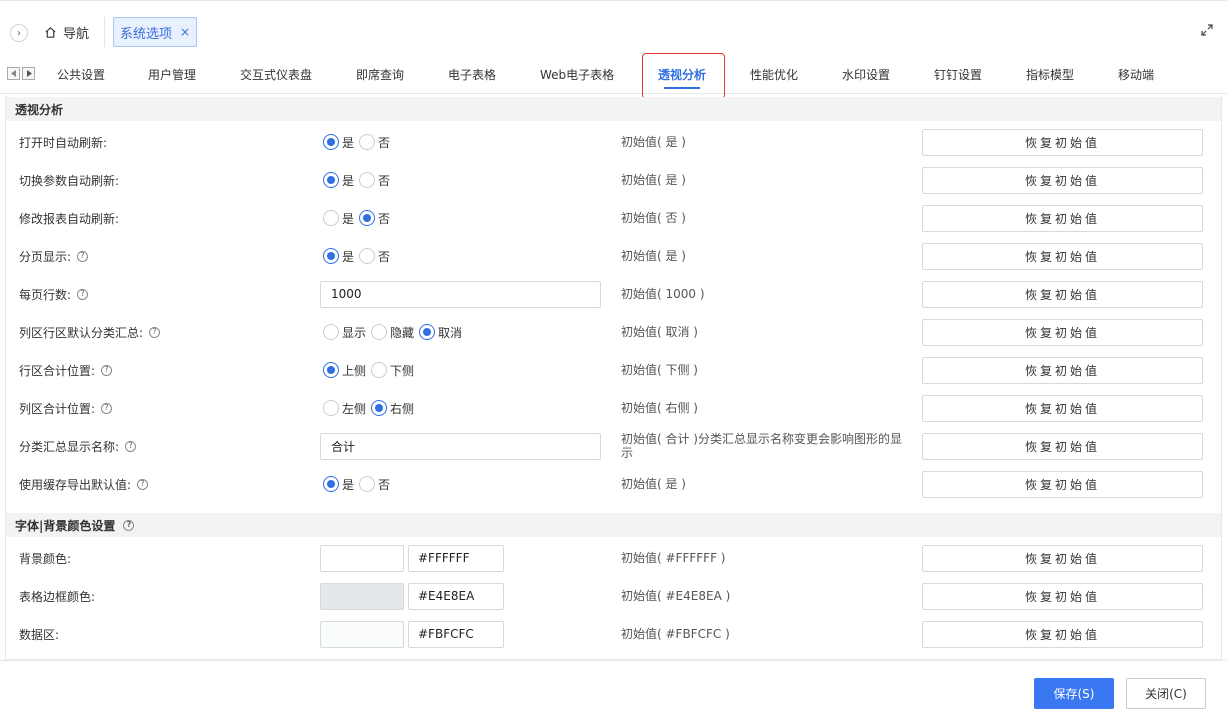  What do you see at coordinates (391, 370) in the screenshot?
I see `radio-option: 下侧` at bounding box center [391, 370].